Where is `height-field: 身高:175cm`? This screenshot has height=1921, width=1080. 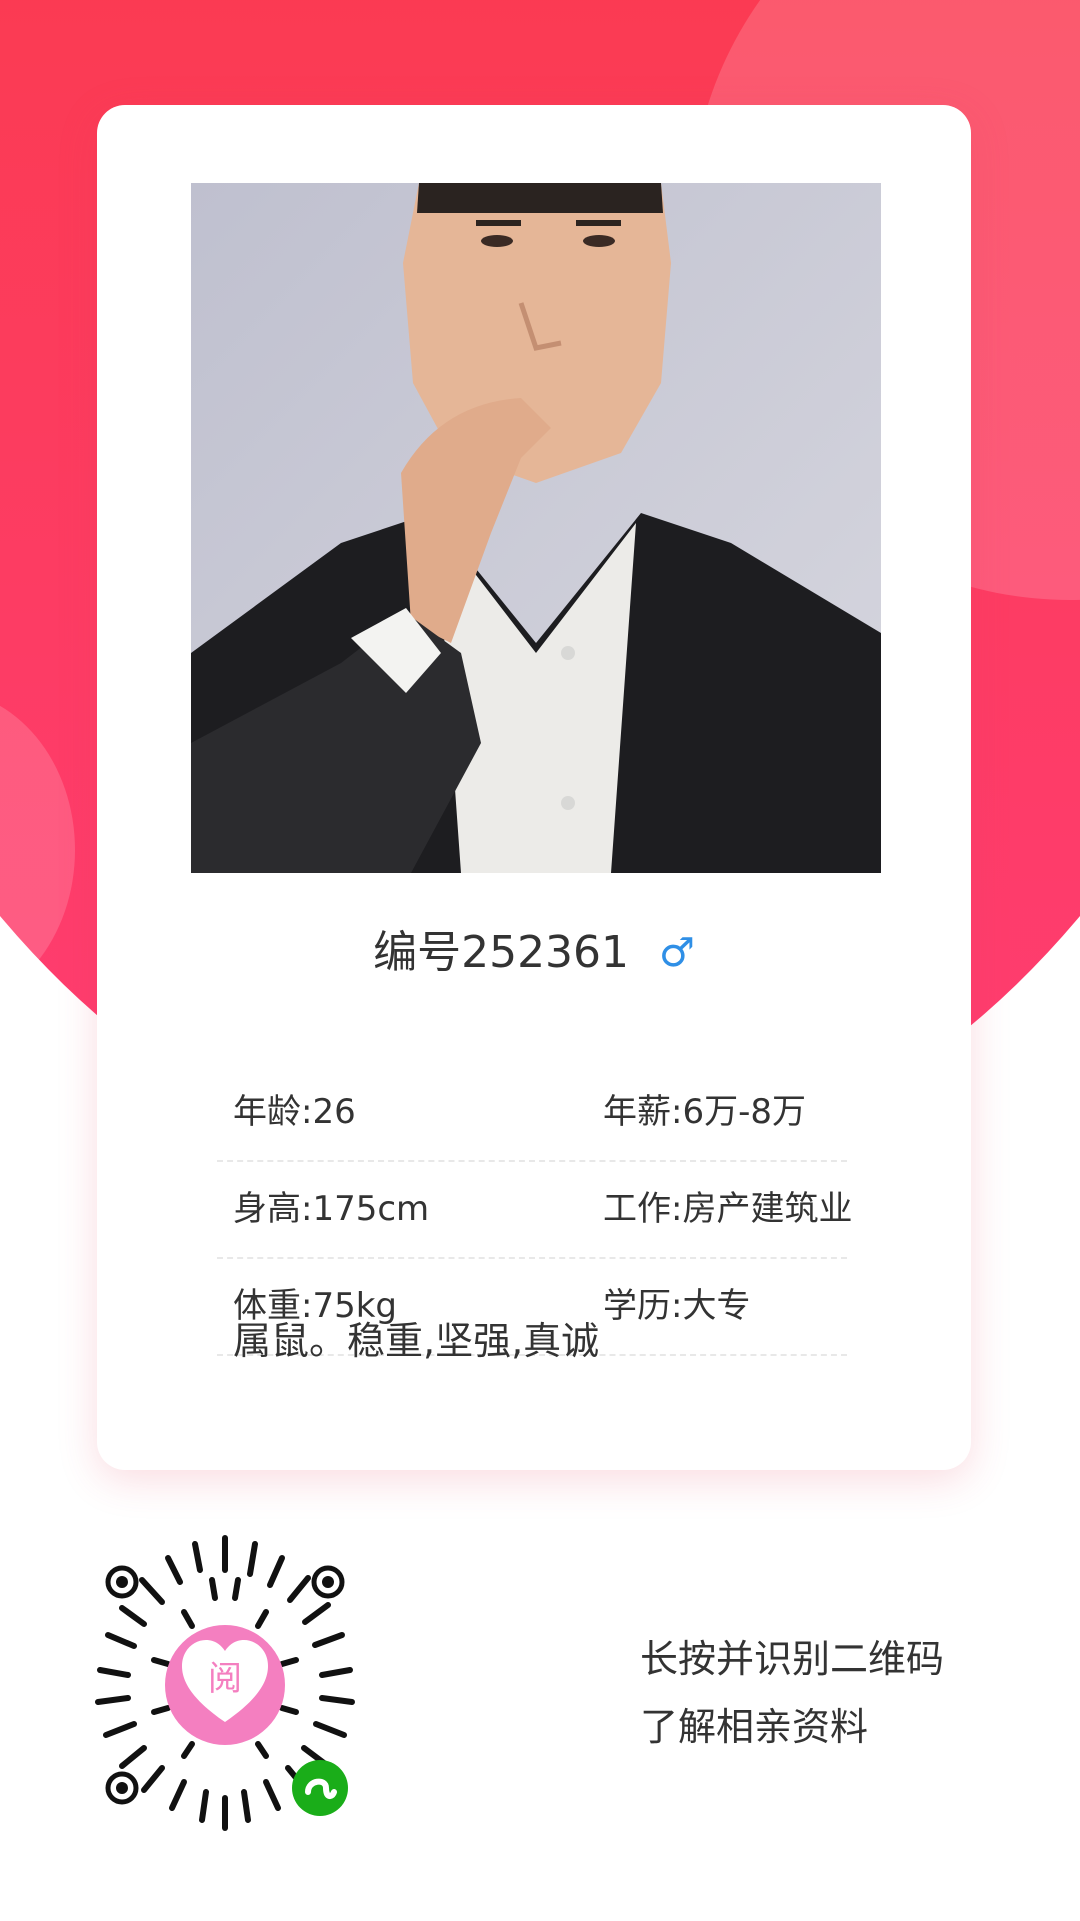 height-field: 身高:175cm is located at coordinates (331, 1209).